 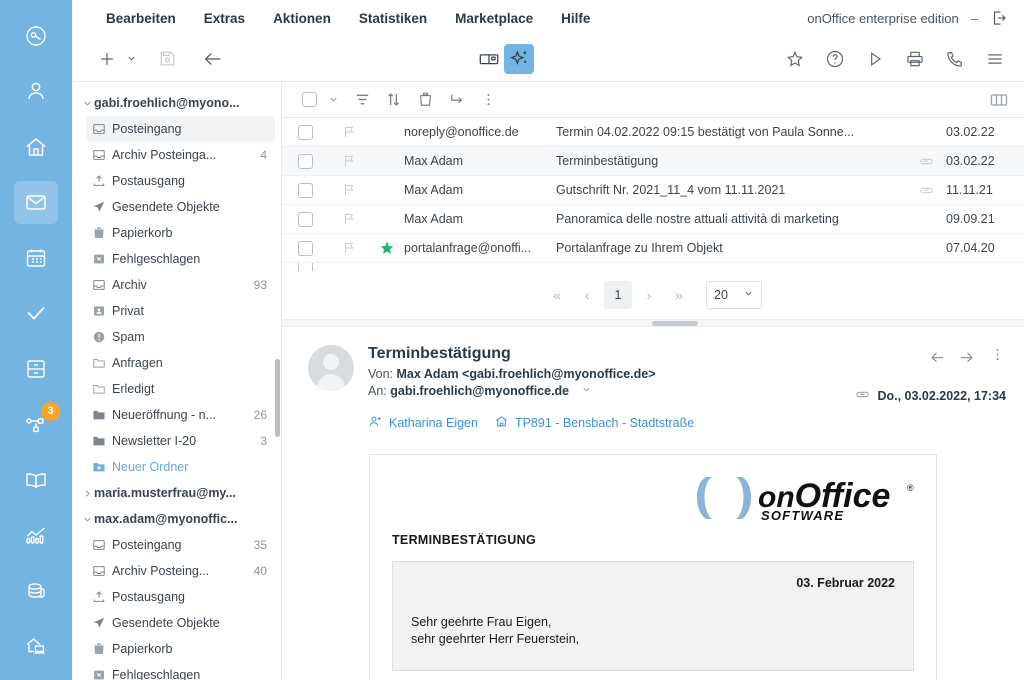 What do you see at coordinates (36, 647) in the screenshot?
I see `rail-item-house-laptop-icon` at bounding box center [36, 647].